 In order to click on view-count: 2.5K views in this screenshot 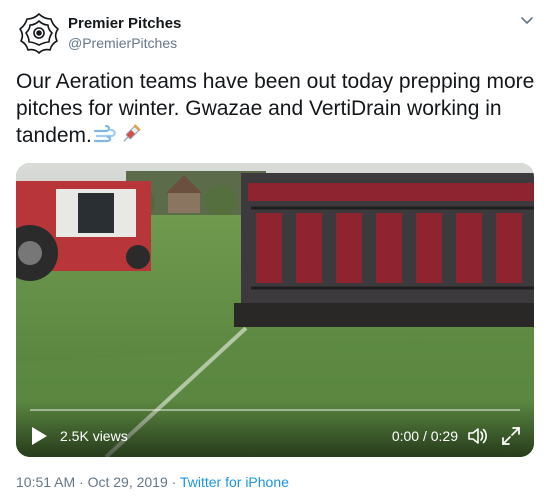, I will do `click(94, 436)`.